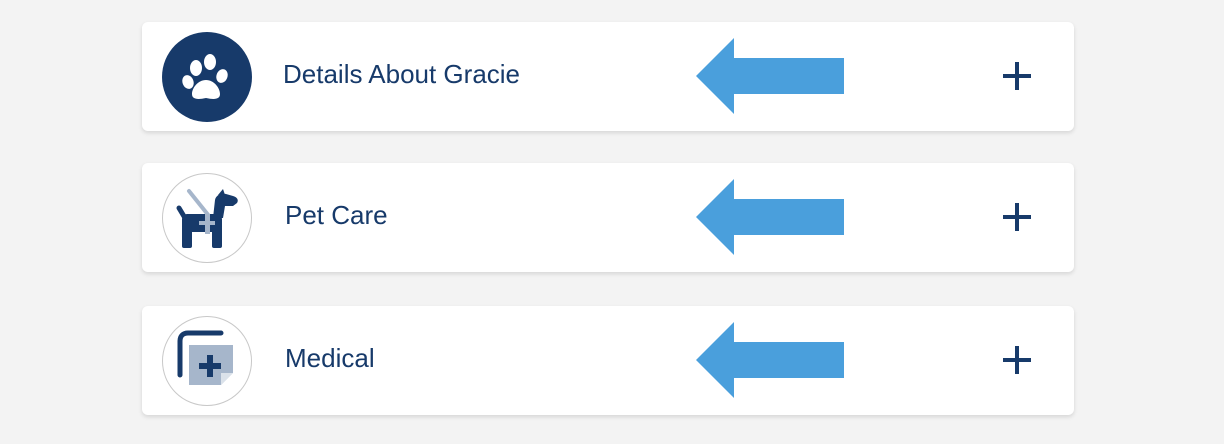 The image size is (1224, 444). Describe the element at coordinates (330, 358) in the screenshot. I see `section-label: Medical` at that location.